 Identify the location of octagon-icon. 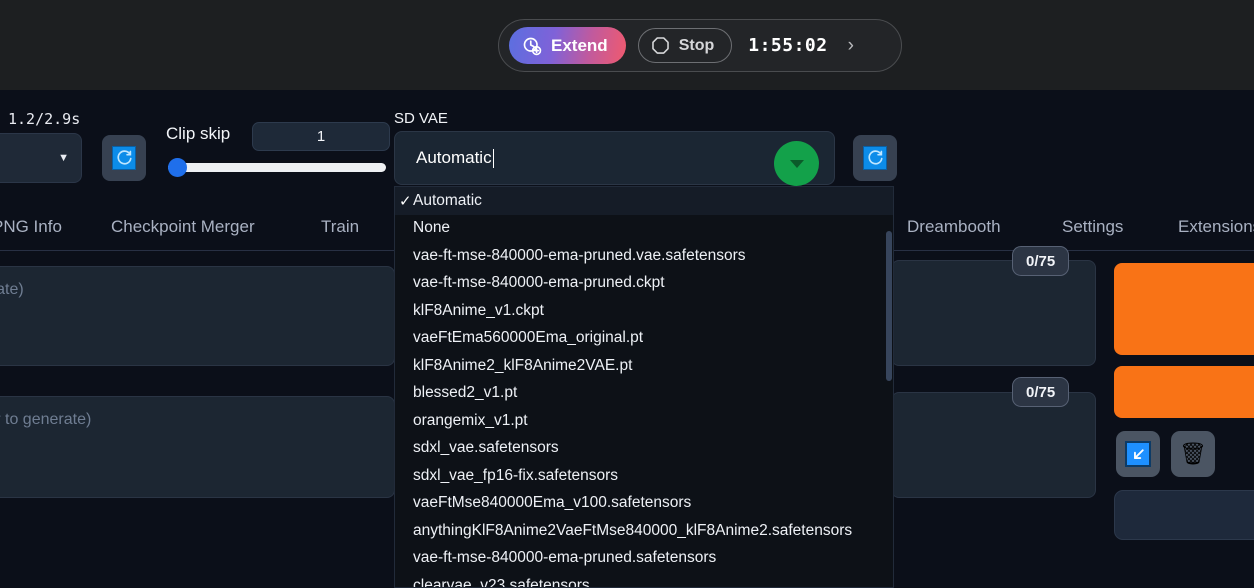
(660, 45).